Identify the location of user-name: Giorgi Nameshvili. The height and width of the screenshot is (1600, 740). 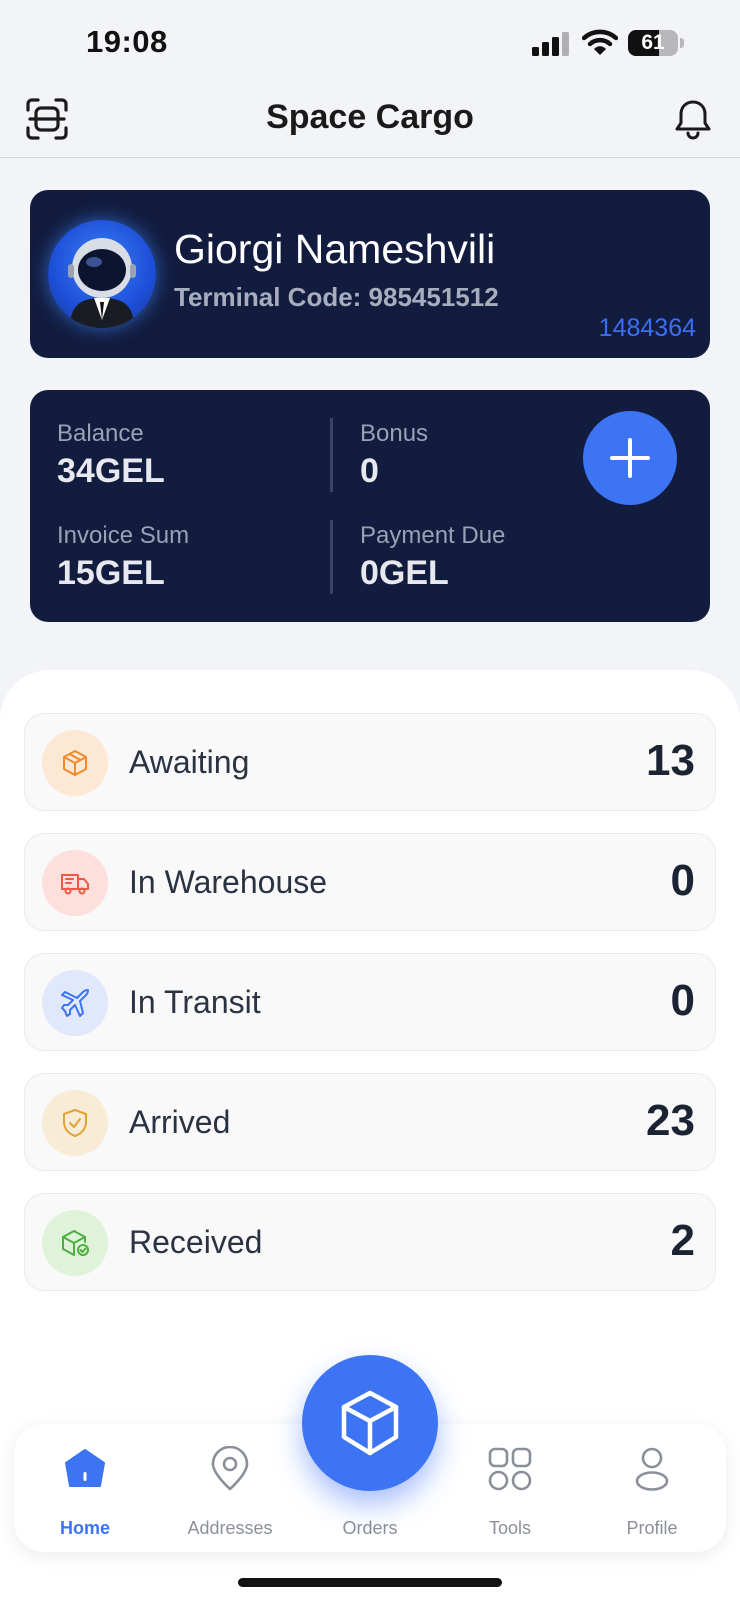
(335, 249).